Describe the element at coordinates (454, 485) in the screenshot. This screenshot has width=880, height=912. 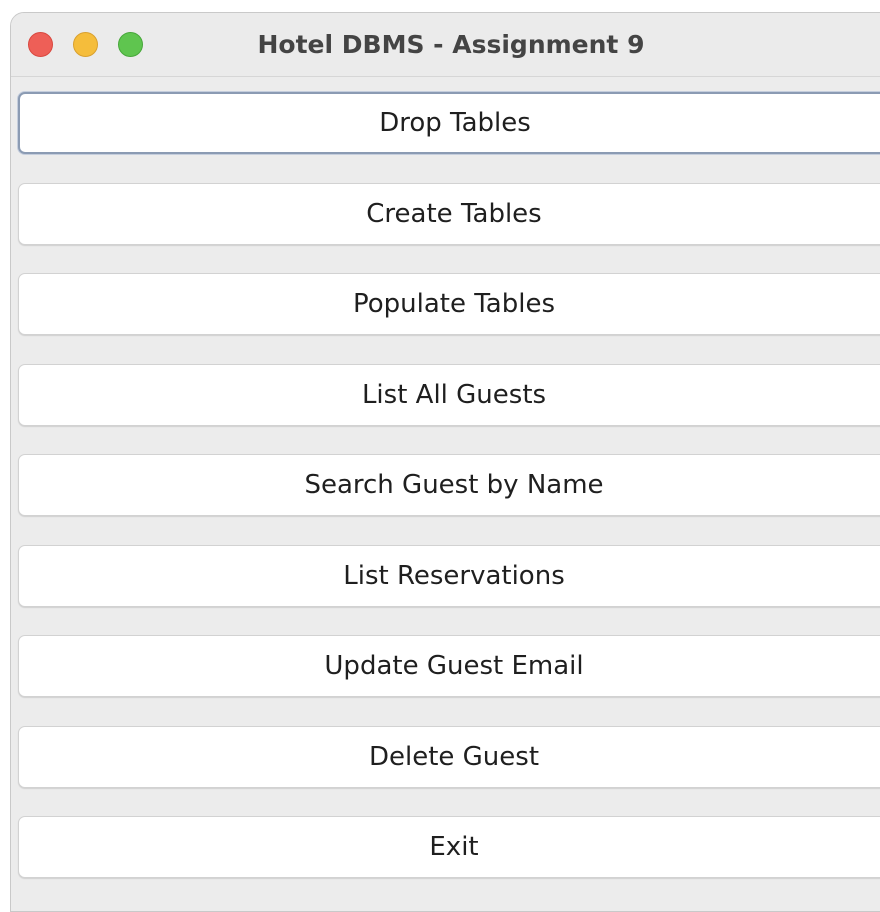
I see `button-label: Search Guest by Name` at that location.